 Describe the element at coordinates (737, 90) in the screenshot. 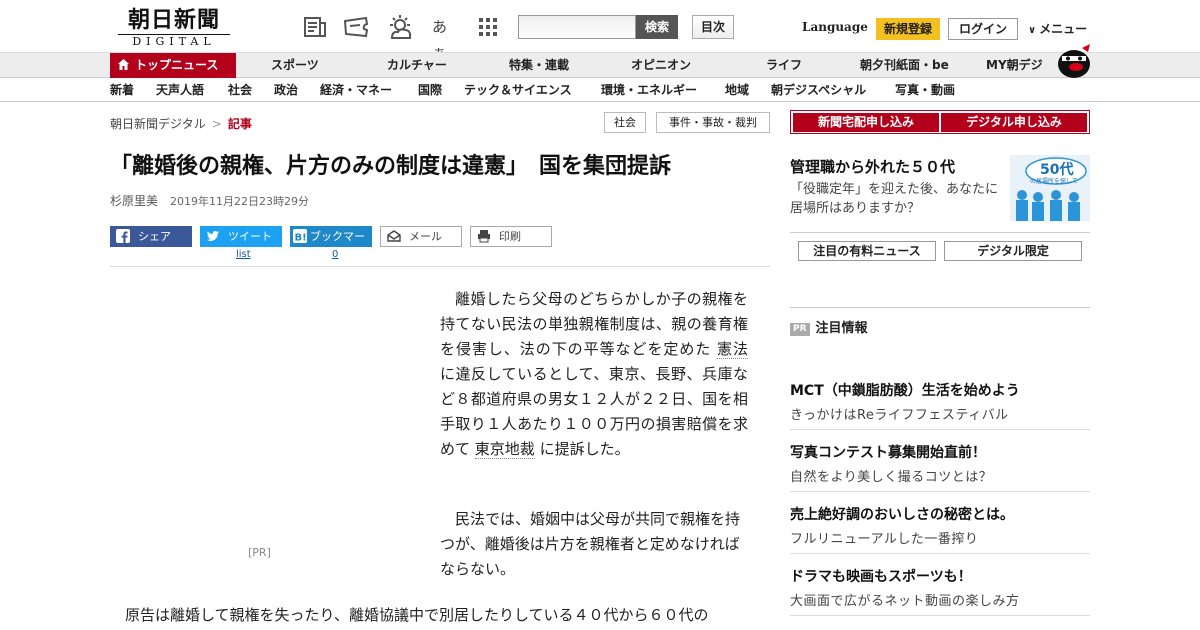

I see `nav2-local: 地域` at that location.